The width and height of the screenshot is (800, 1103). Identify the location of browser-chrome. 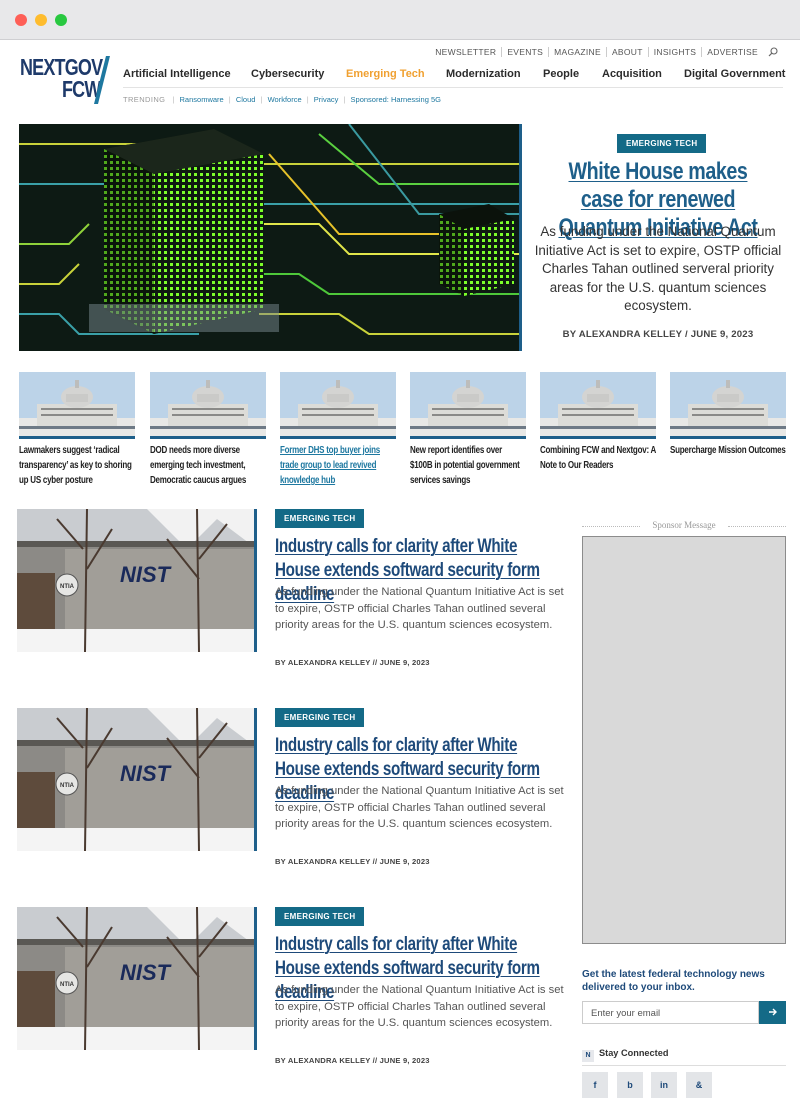
(400, 20).